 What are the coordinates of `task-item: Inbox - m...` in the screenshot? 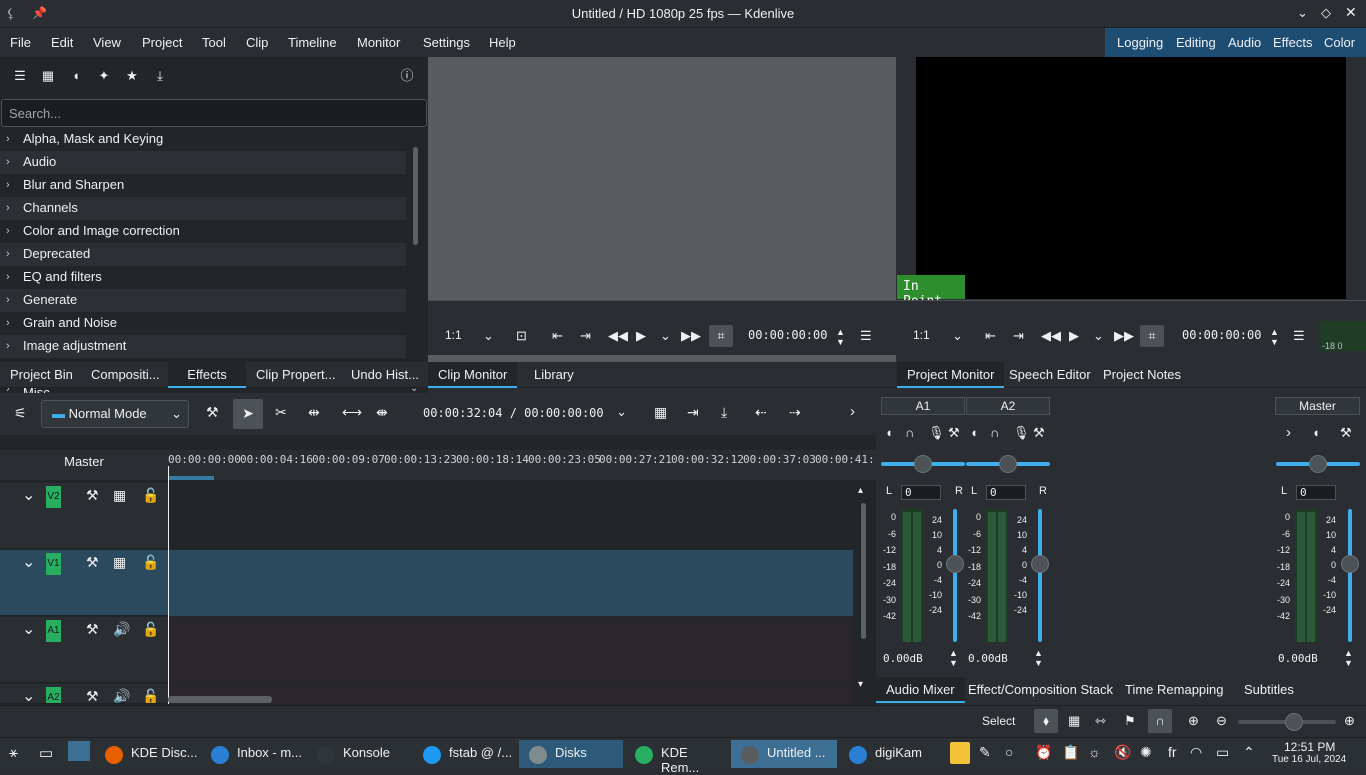 It's located at (253, 754).